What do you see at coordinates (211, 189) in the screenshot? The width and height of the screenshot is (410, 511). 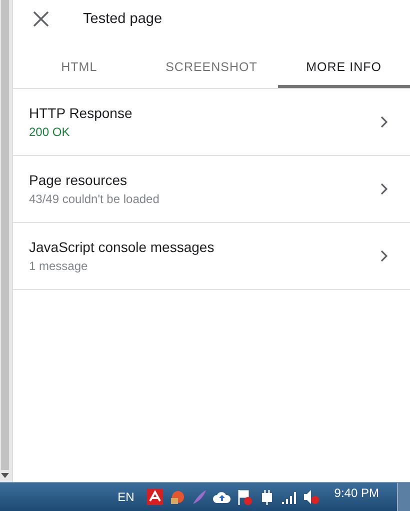 I see `list-item: Page resources 43/49 couldn't be loaded` at bounding box center [211, 189].